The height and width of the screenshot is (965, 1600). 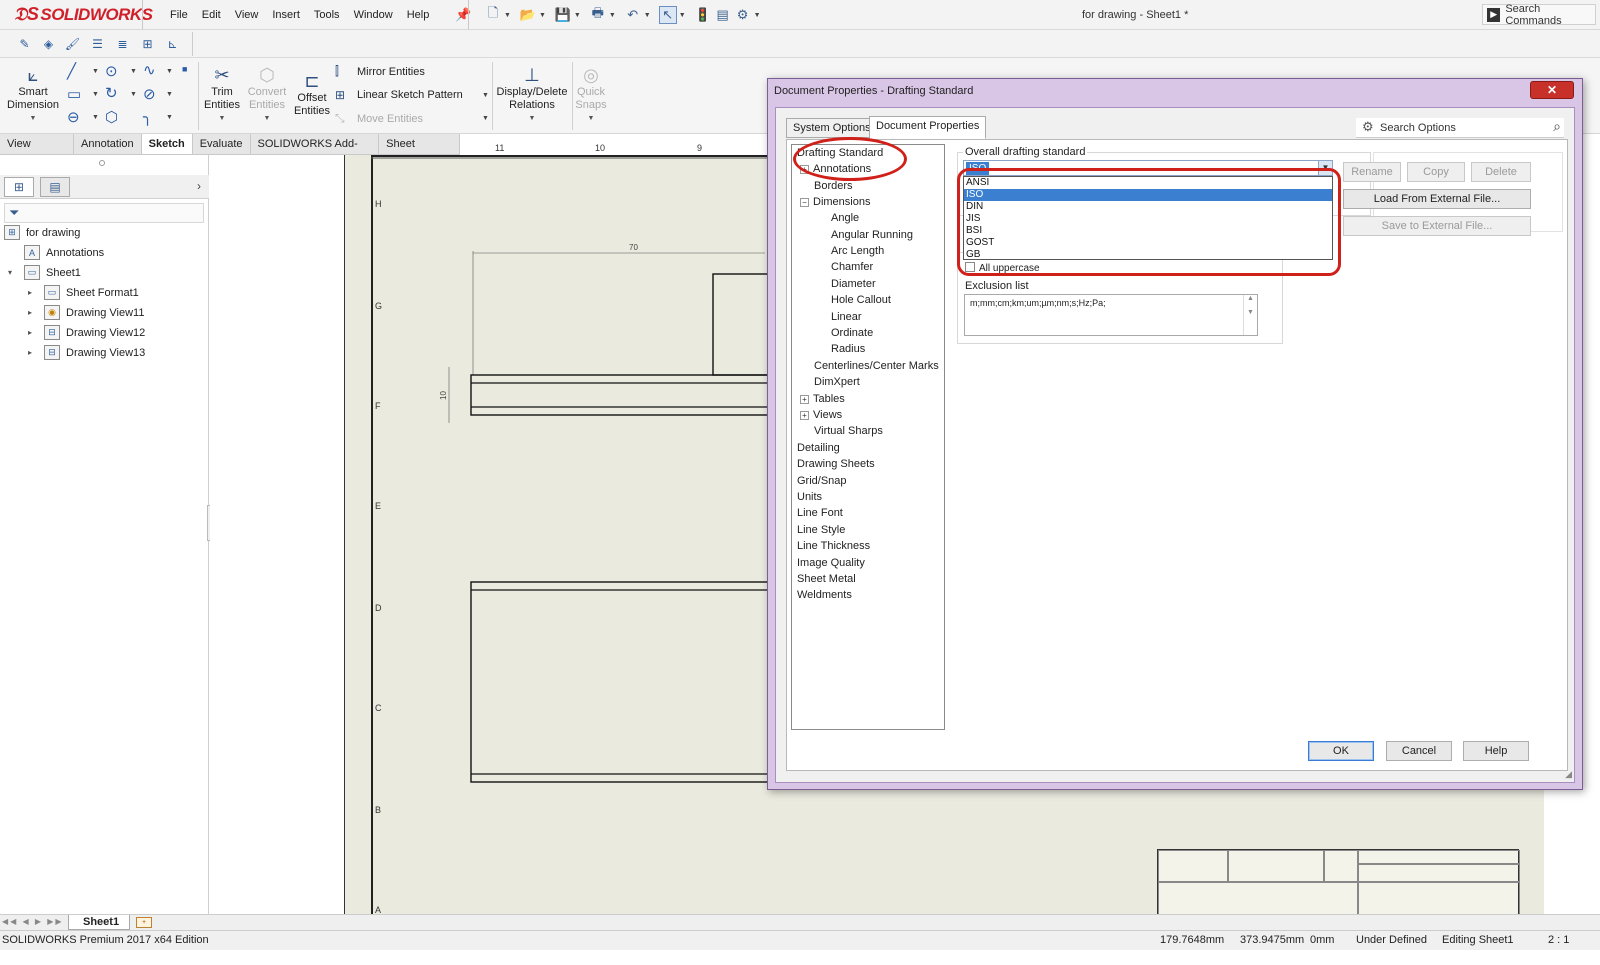 I want to click on move-entities-button: ⤡ Move Entities, so click(x=379, y=118).